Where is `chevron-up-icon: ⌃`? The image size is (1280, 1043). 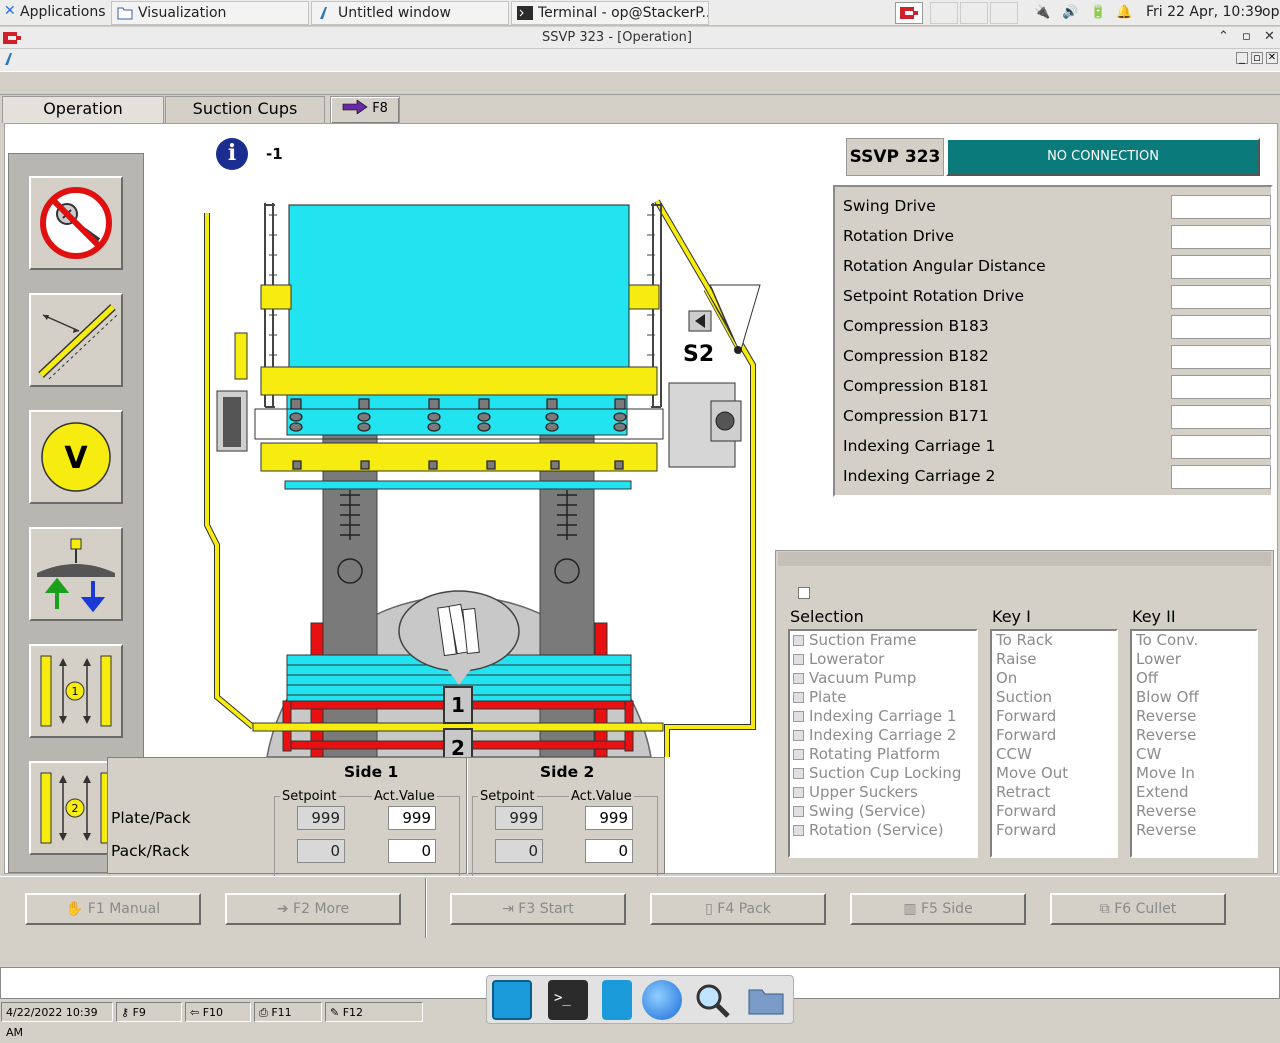 chevron-up-icon: ⌃ is located at coordinates (1223, 36).